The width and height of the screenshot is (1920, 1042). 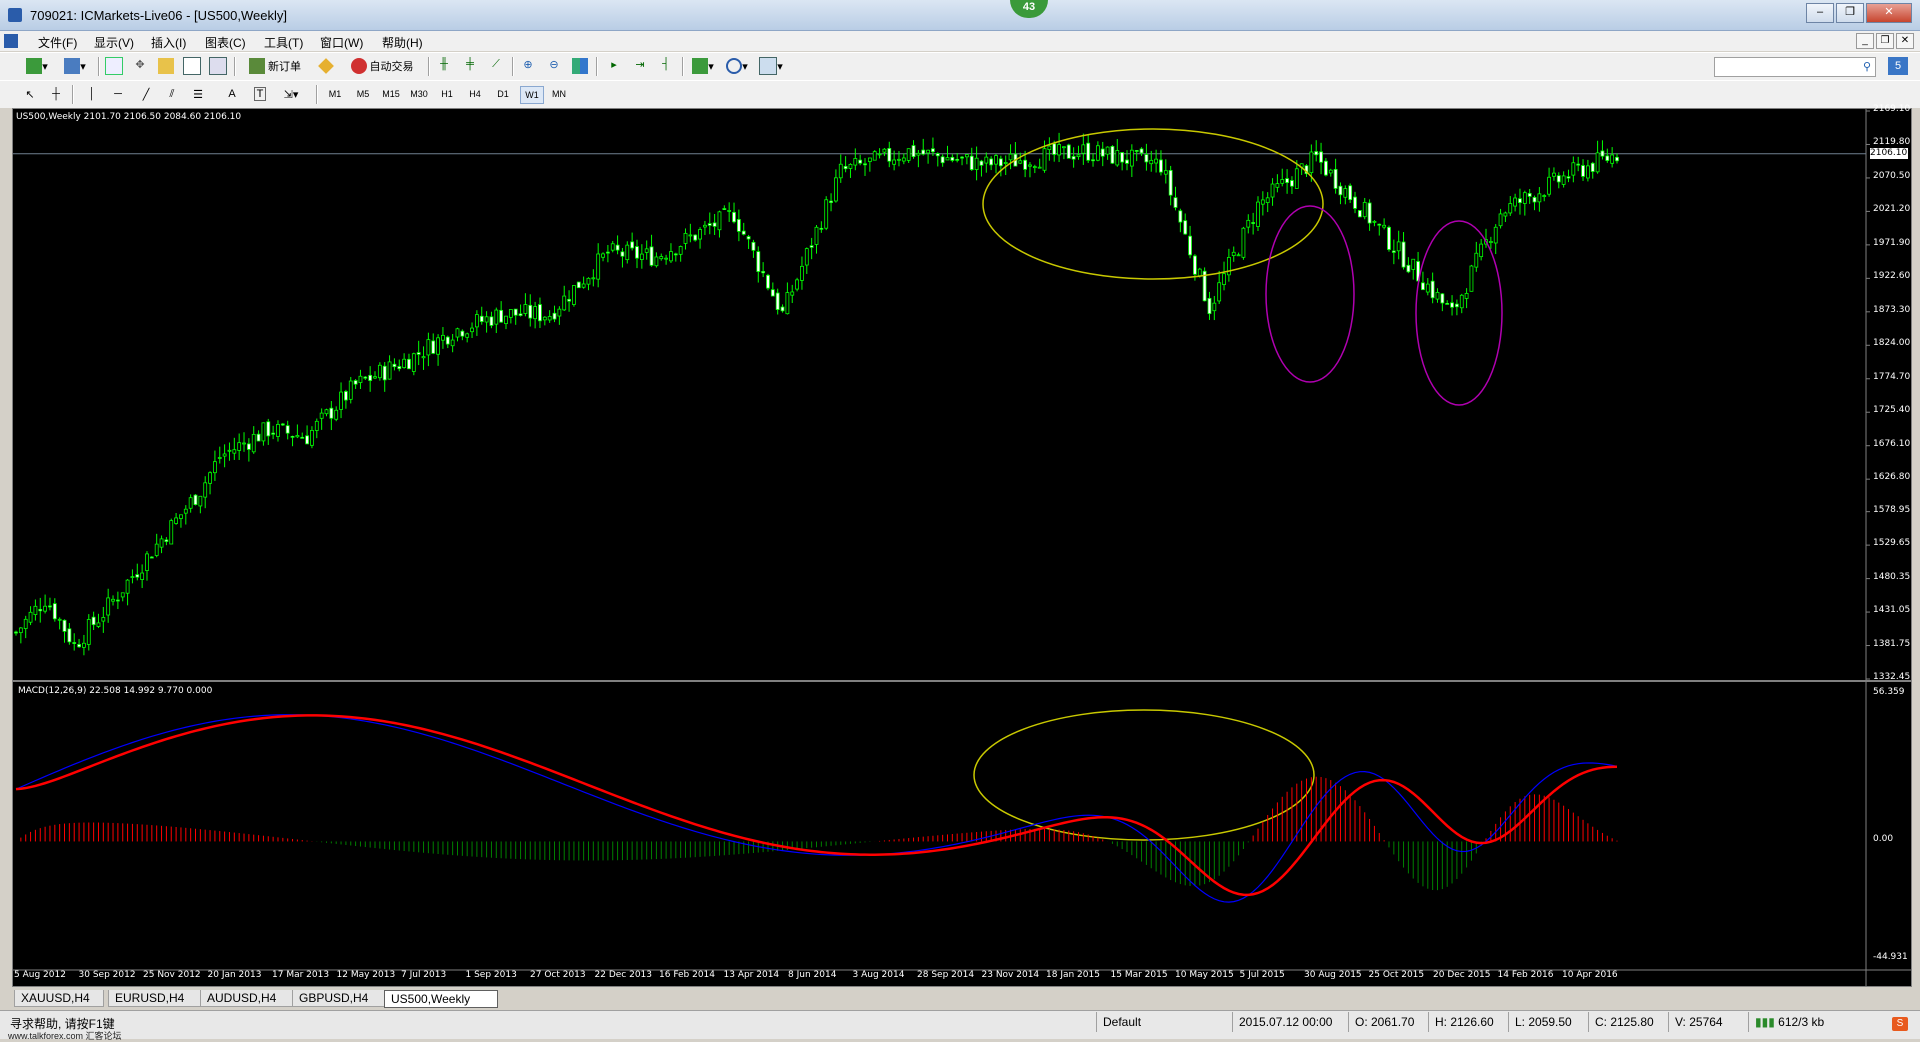 I want to click on bar-chart-button: ╫, so click(x=444, y=66).